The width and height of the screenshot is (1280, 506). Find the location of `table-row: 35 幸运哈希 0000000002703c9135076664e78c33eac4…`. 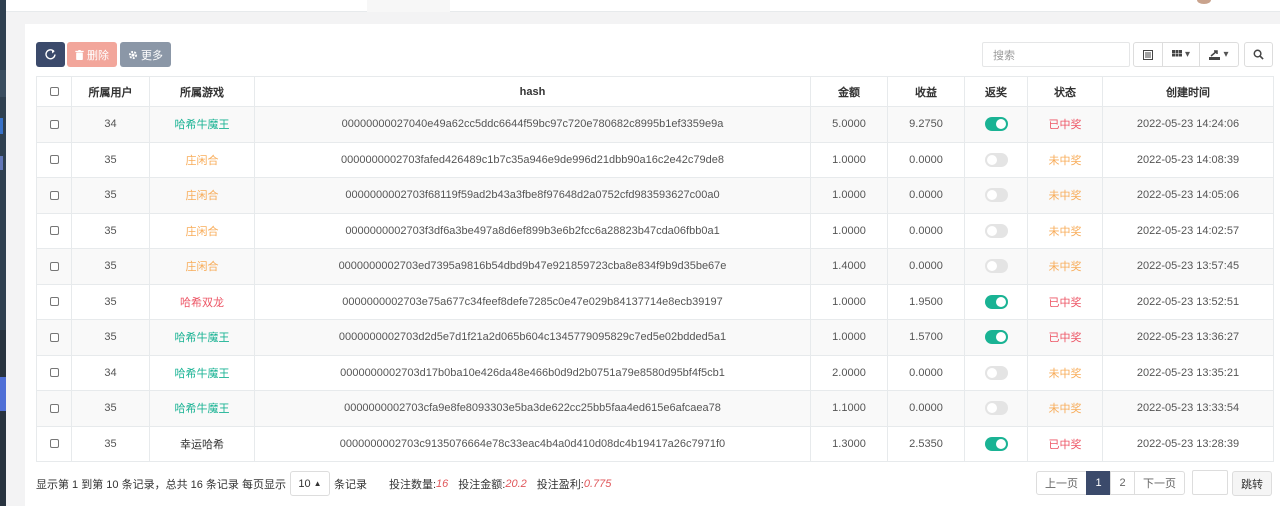

table-row: 35 幸运哈希 0000000002703c9135076664e78c33eac4… is located at coordinates (655, 443).